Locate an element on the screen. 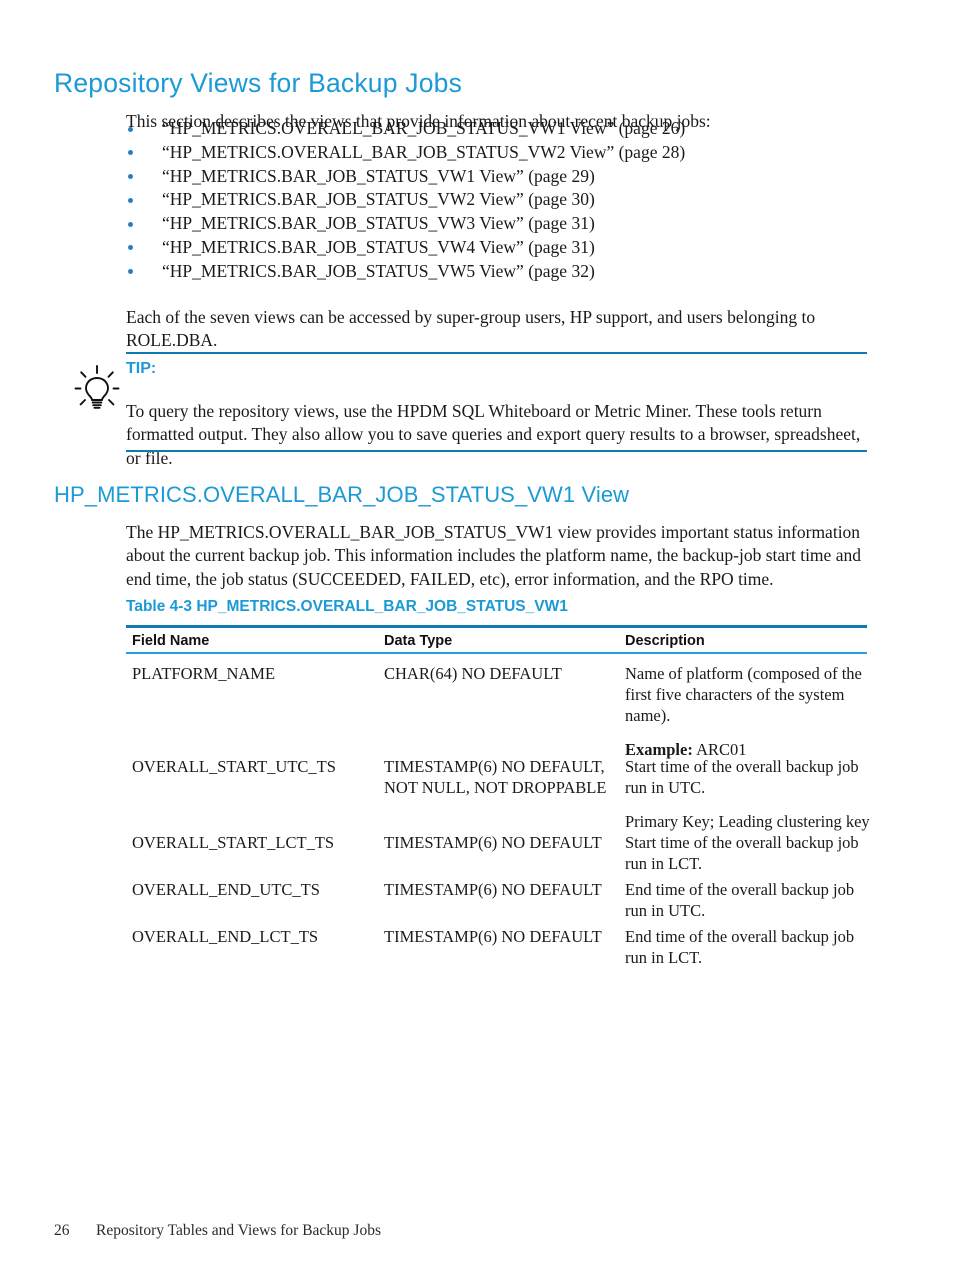  cell-field-name: OVERALL_START_LCT_TS is located at coordinates (233, 842).